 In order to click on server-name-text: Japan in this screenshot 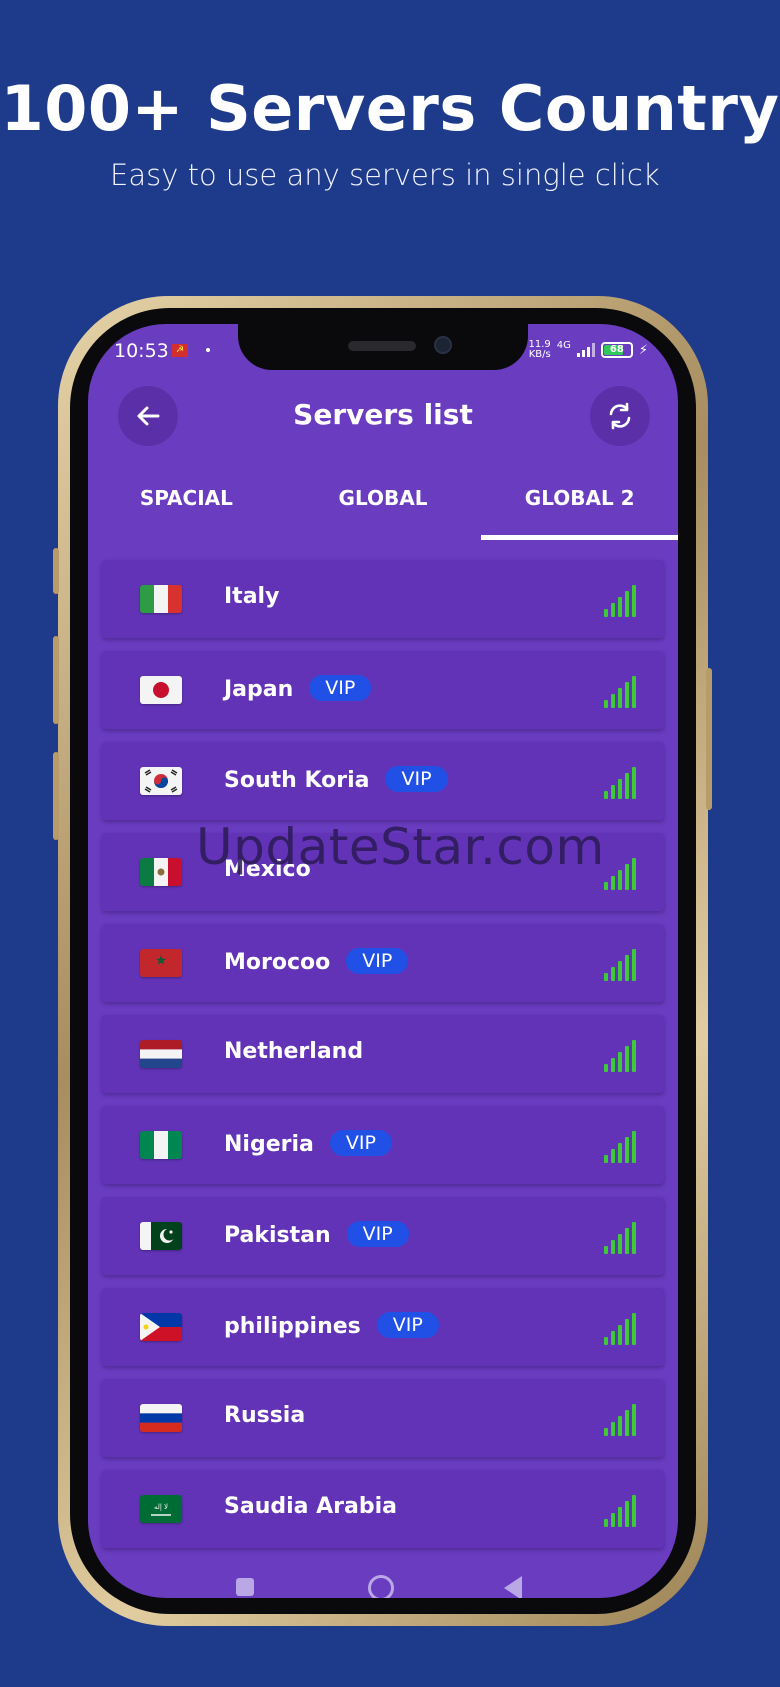, I will do `click(259, 689)`.